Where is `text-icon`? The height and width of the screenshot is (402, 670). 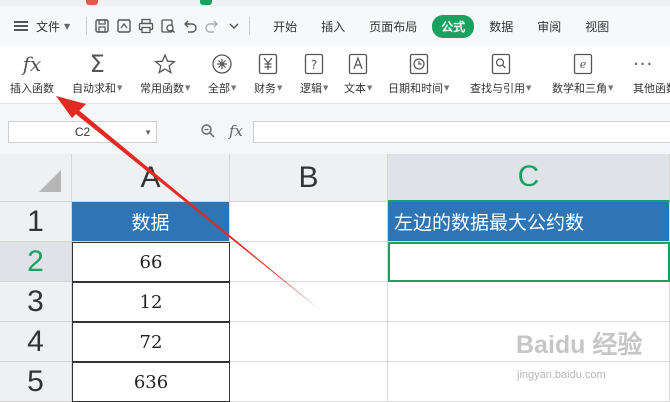
text-icon is located at coordinates (358, 64).